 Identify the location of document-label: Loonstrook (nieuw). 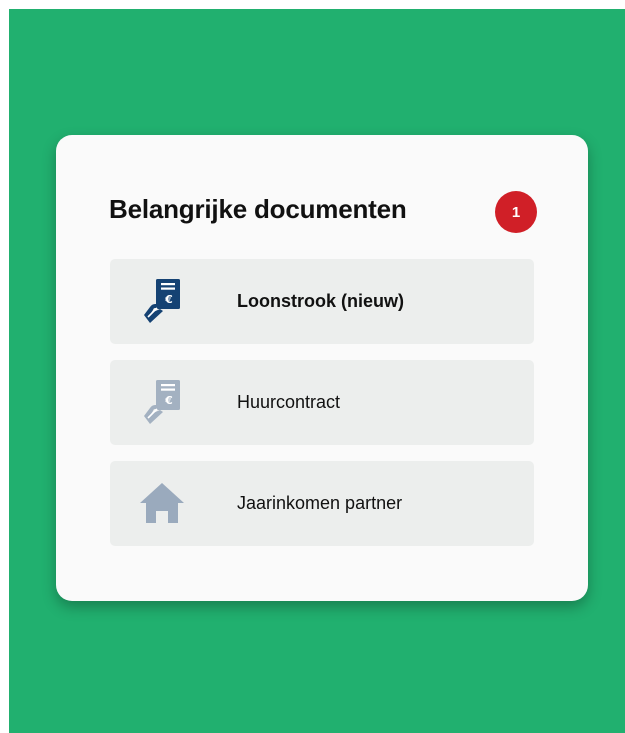
(320, 301).